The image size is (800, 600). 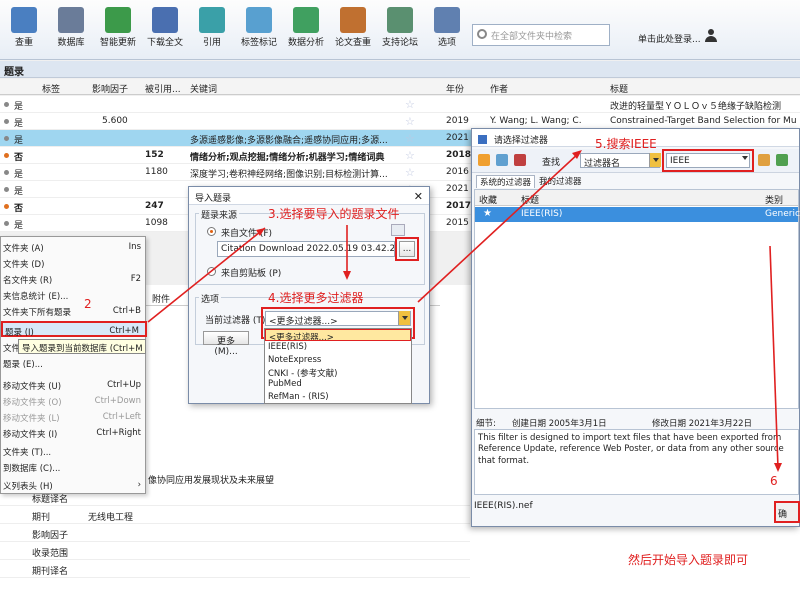 I want to click on toolbar-button: 标签标记, so click(x=259, y=31).